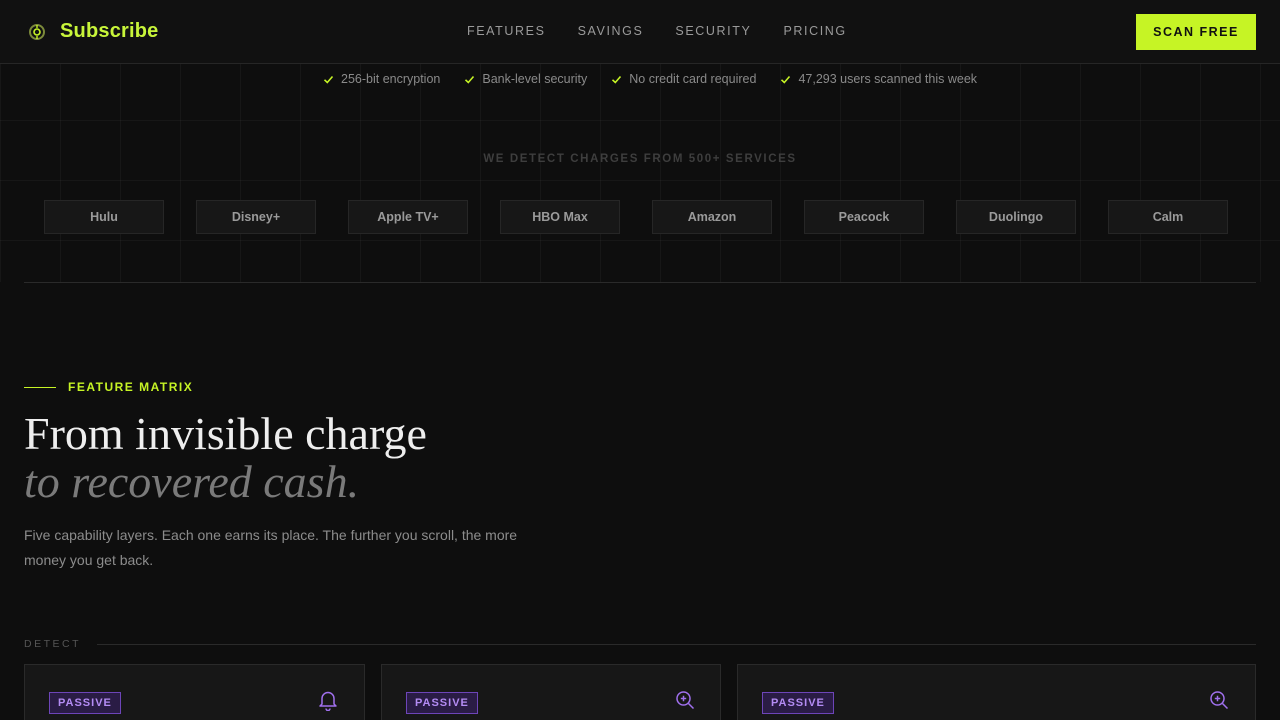 The height and width of the screenshot is (720, 1280). I want to click on nav-features: FEATURES, so click(506, 31).